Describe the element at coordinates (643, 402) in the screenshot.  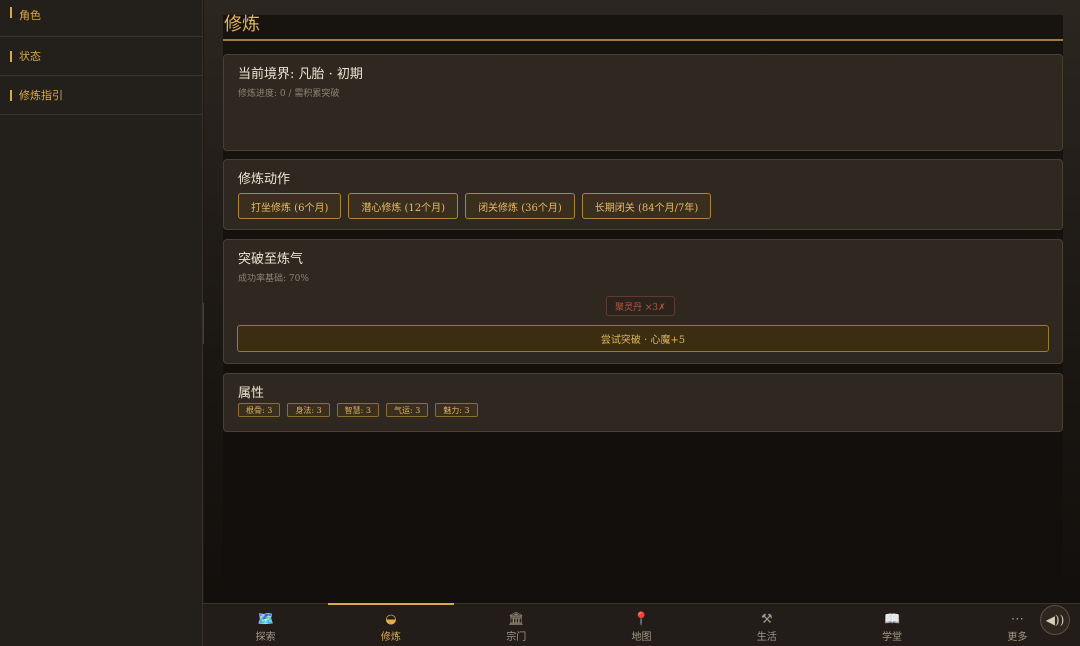
I see `attributes-panel: 属性 根骨: 3 身法: 3 智慧: 3 气运: 3 魅力: 3` at that location.